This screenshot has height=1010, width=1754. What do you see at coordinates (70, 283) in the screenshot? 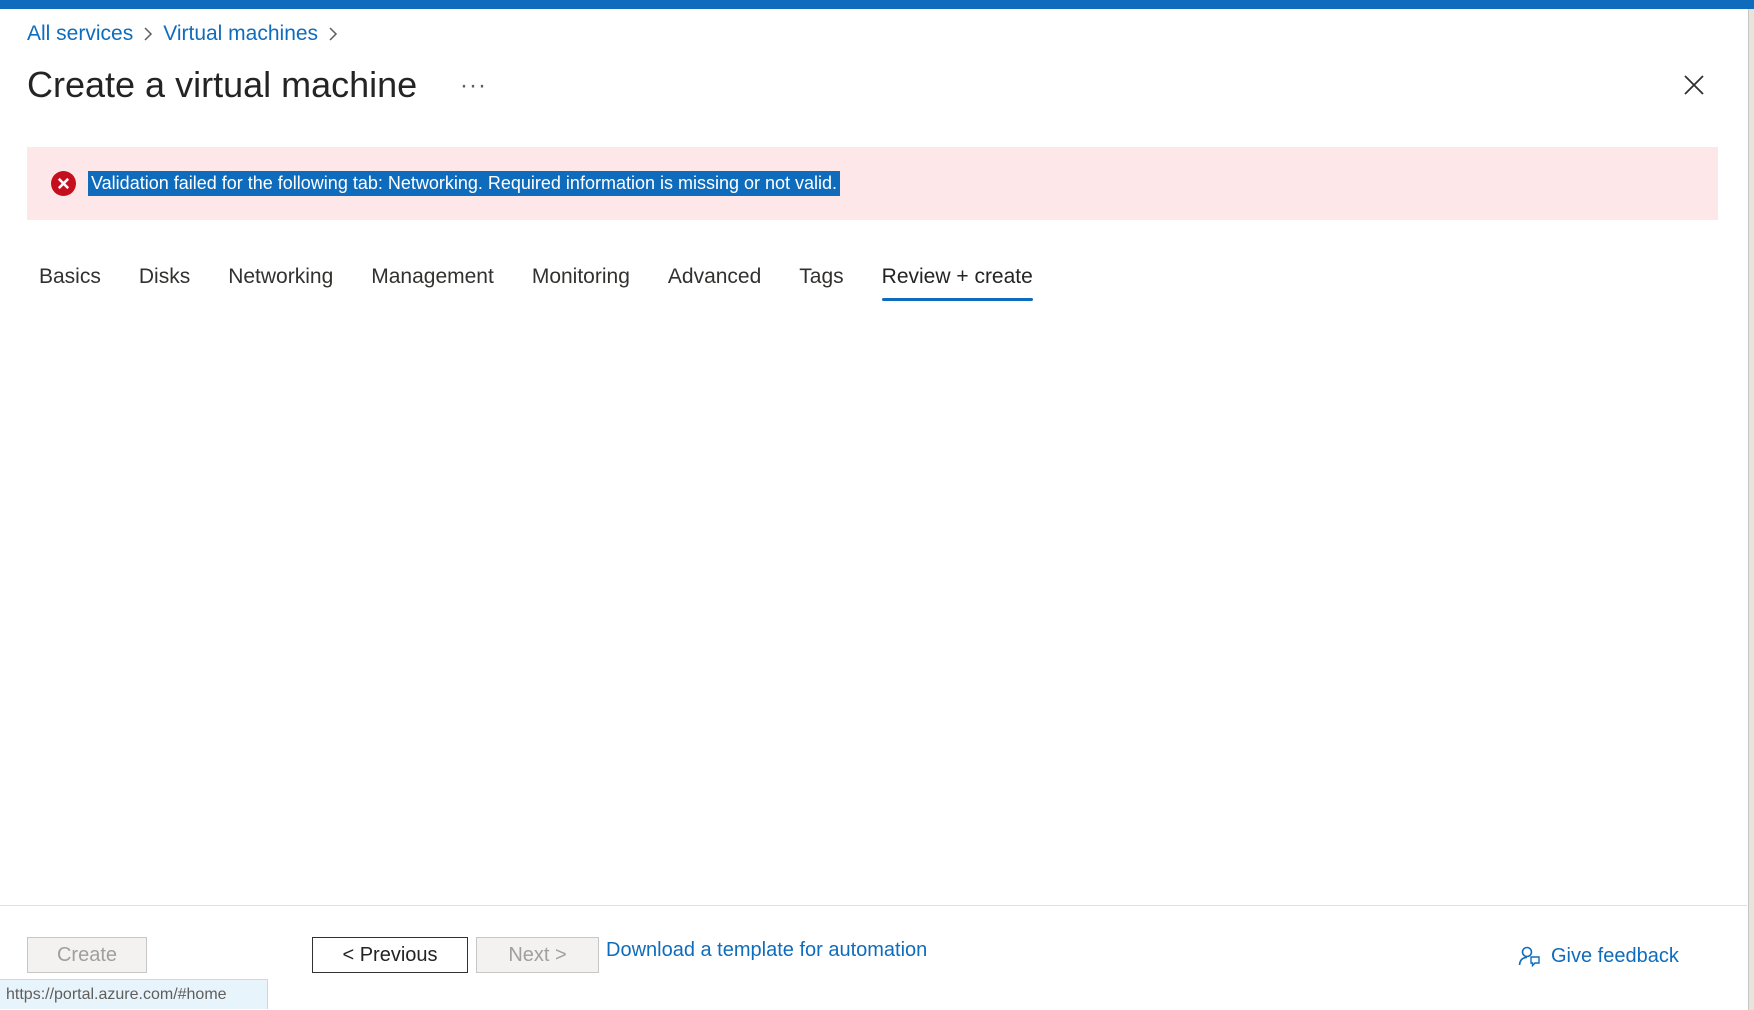
I see `tab-basics: Basics` at bounding box center [70, 283].